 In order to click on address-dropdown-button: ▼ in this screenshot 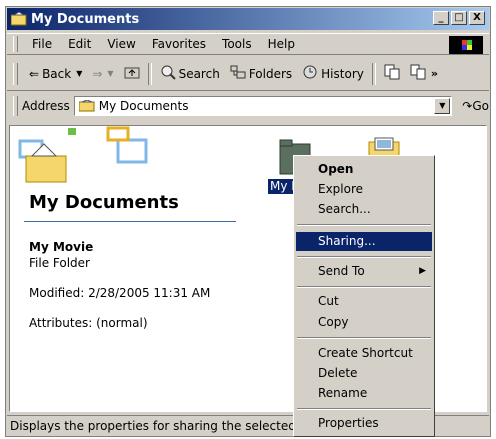, I will do `click(442, 106)`.